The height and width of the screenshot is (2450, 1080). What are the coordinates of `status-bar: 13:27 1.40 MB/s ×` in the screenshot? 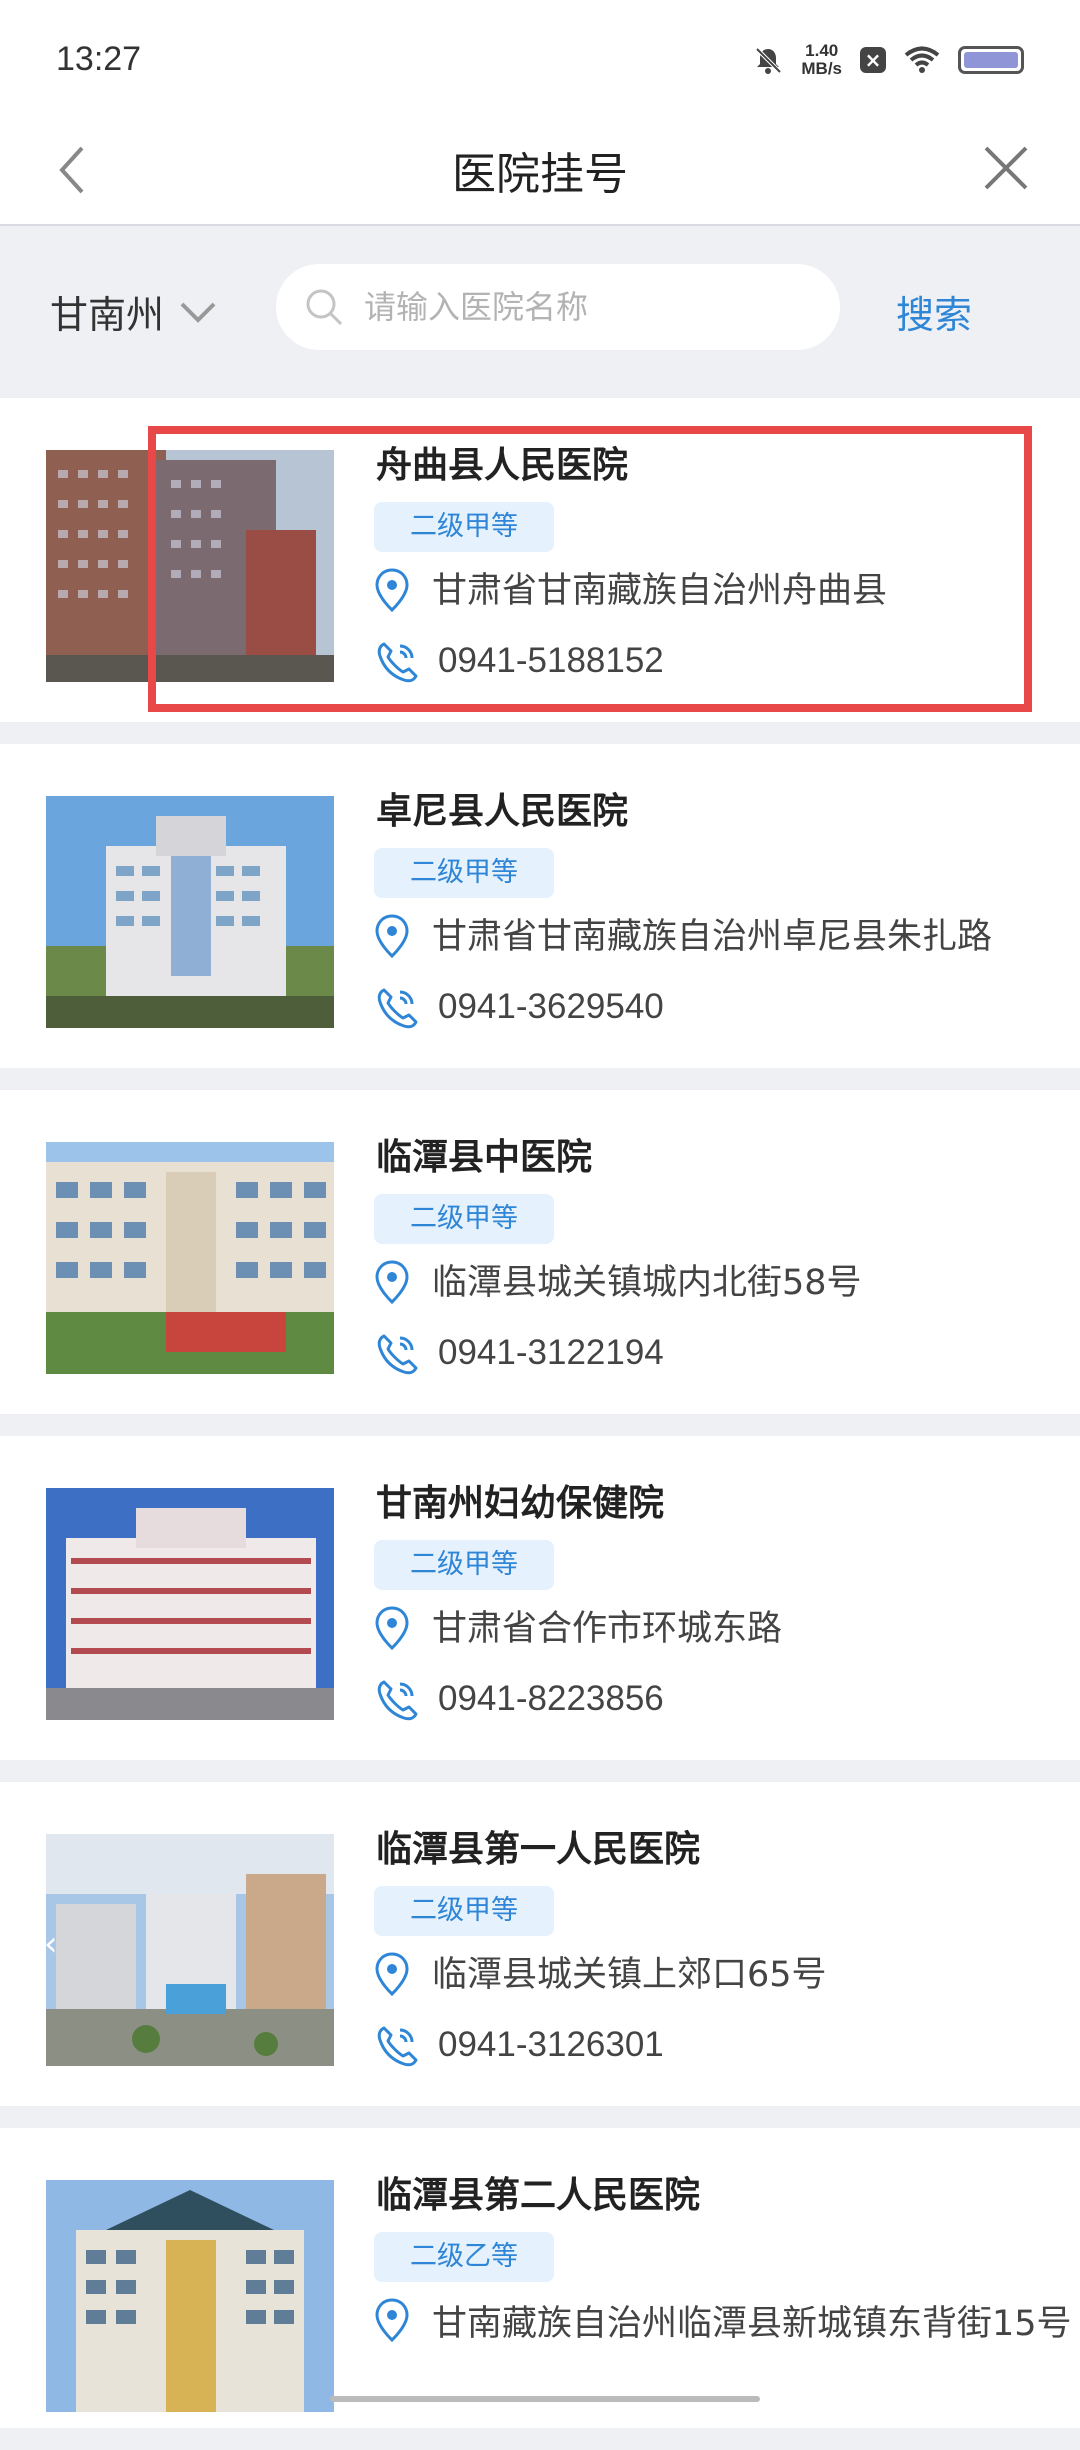 It's located at (540, 60).